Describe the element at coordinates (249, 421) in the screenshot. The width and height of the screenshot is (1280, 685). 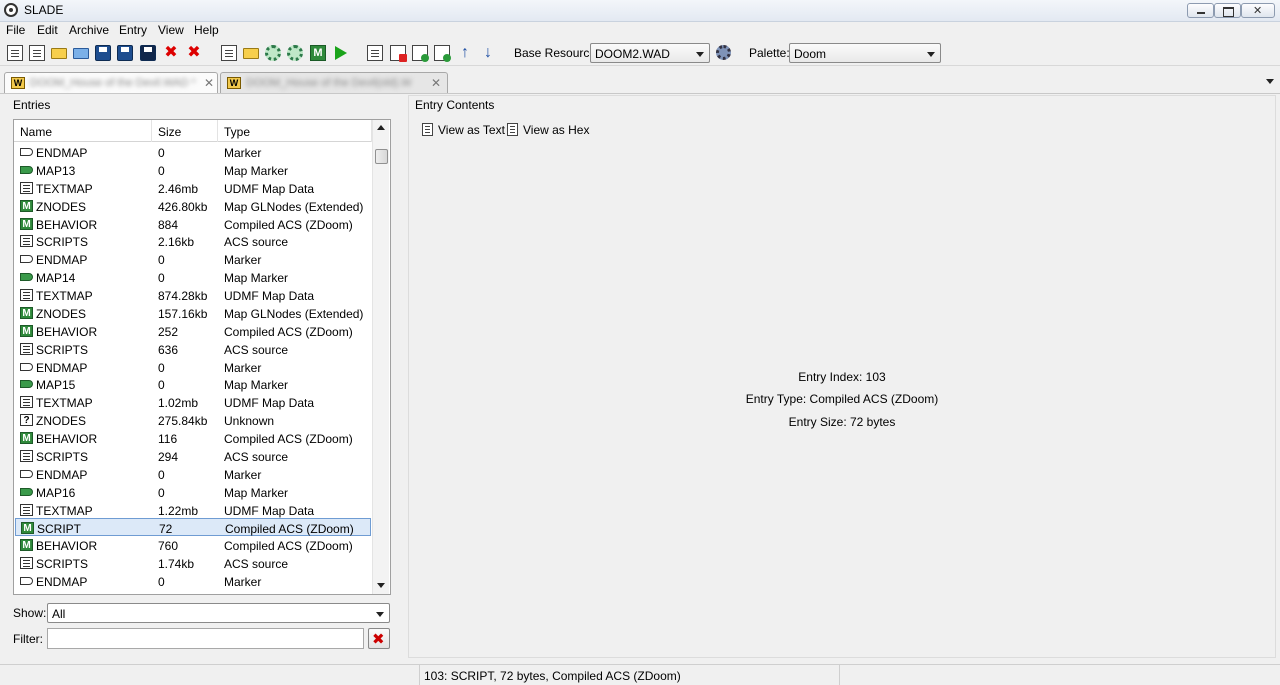
I see `cell-type: Unknown` at that location.